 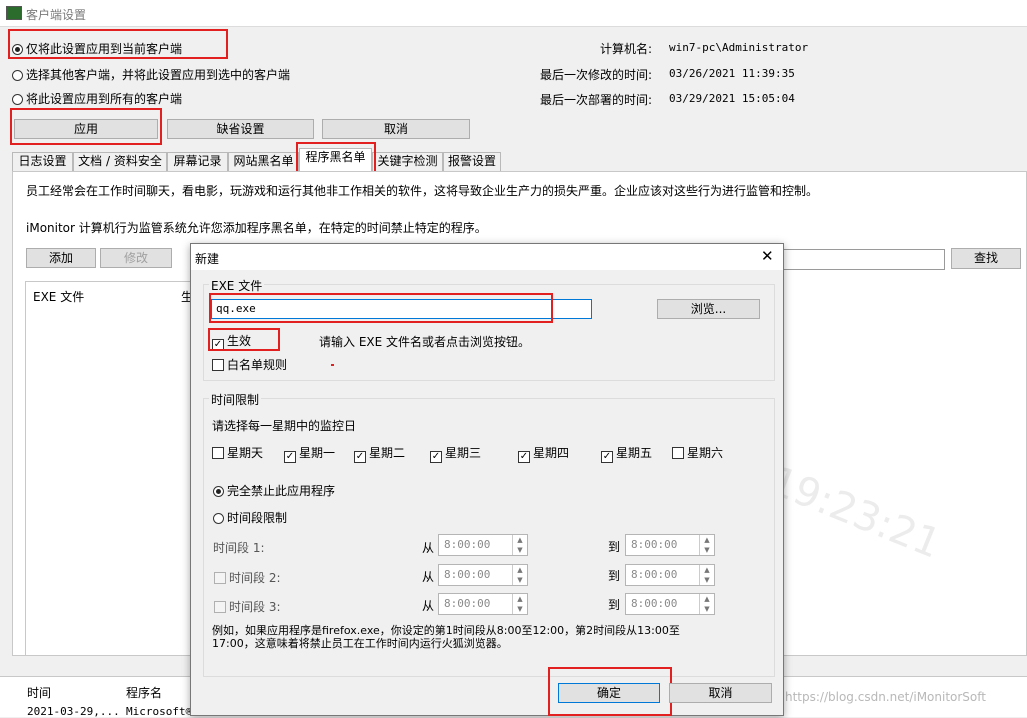 I want to click on exe-group-label: EXE 文件, so click(x=237, y=285).